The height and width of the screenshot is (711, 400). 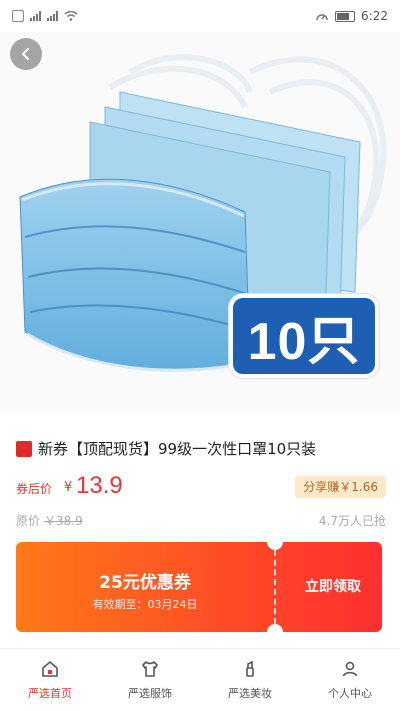 I want to click on coupon-amount: 25元优惠券, so click(x=145, y=583).